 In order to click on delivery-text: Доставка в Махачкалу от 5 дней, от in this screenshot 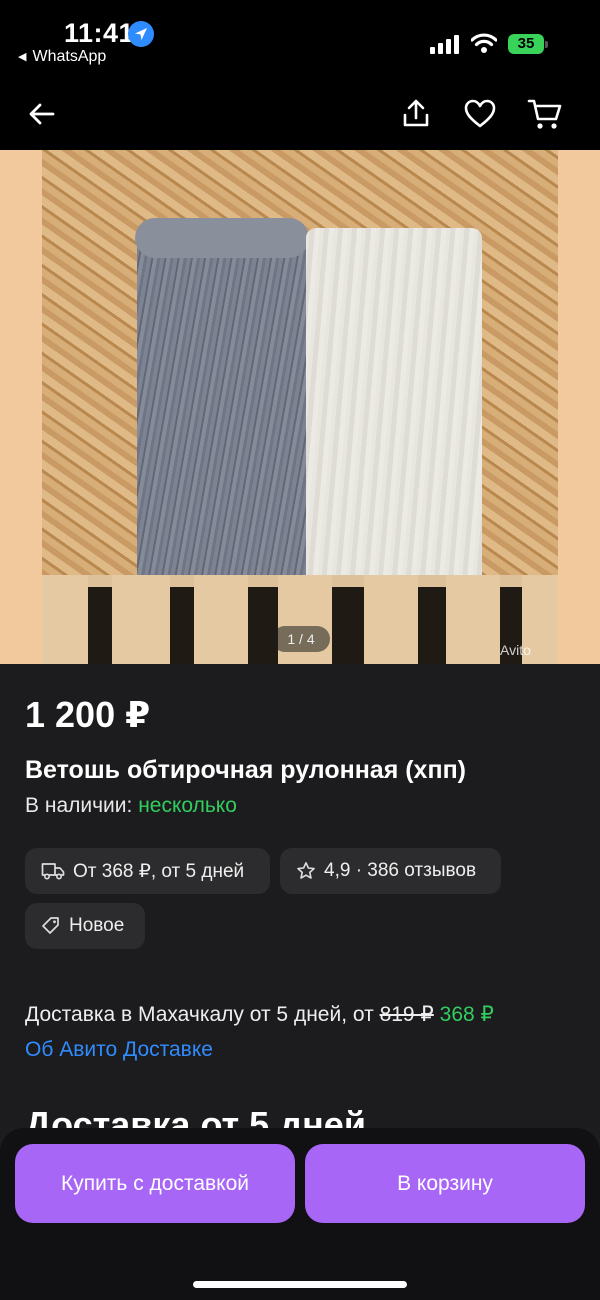, I will do `click(199, 1014)`.